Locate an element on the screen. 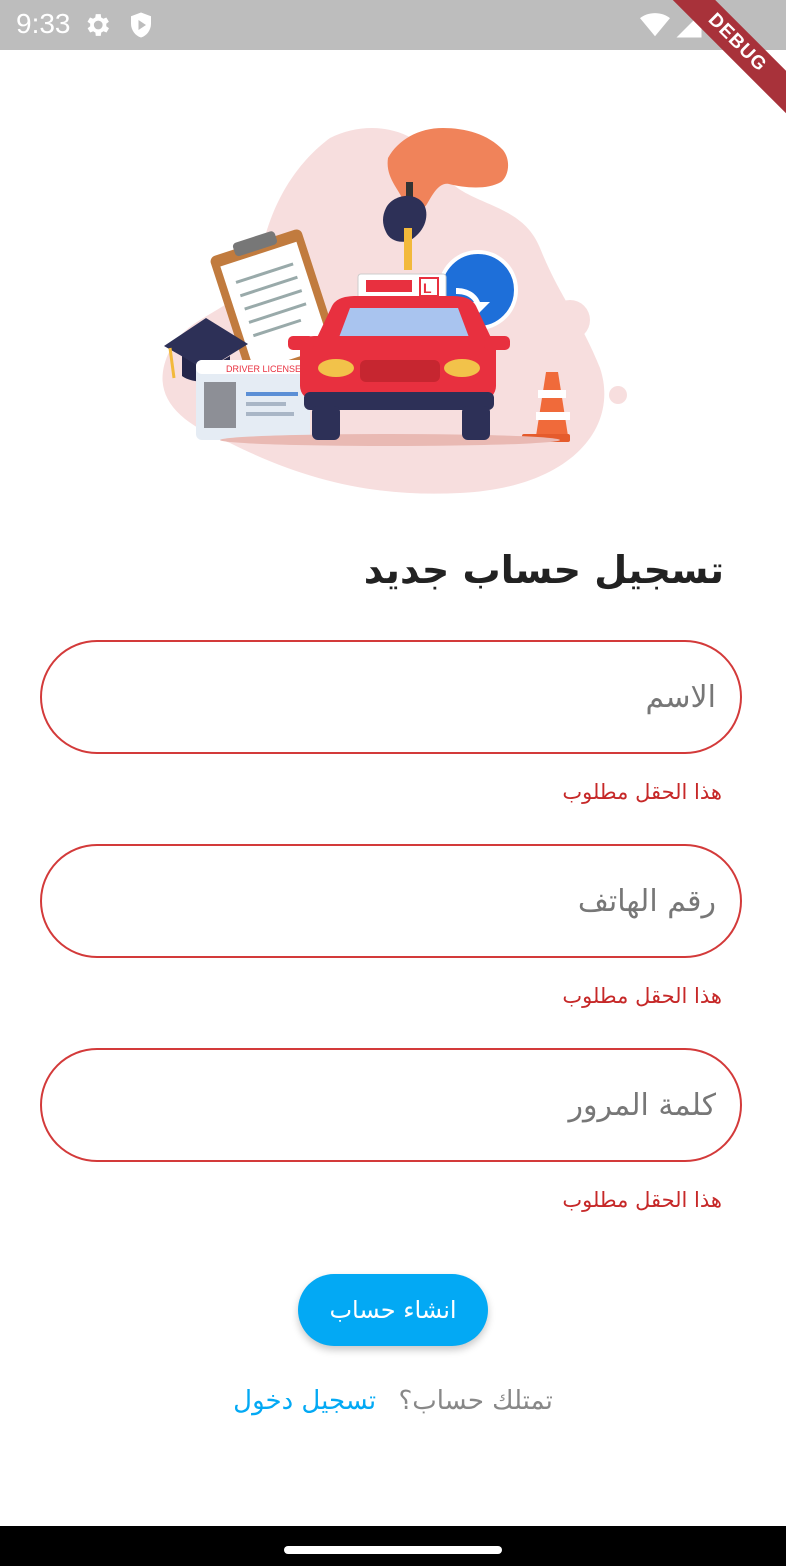 Image resolution: width=786 pixels, height=1566 pixels. status-bar: 9:33 is located at coordinates (393, 25).